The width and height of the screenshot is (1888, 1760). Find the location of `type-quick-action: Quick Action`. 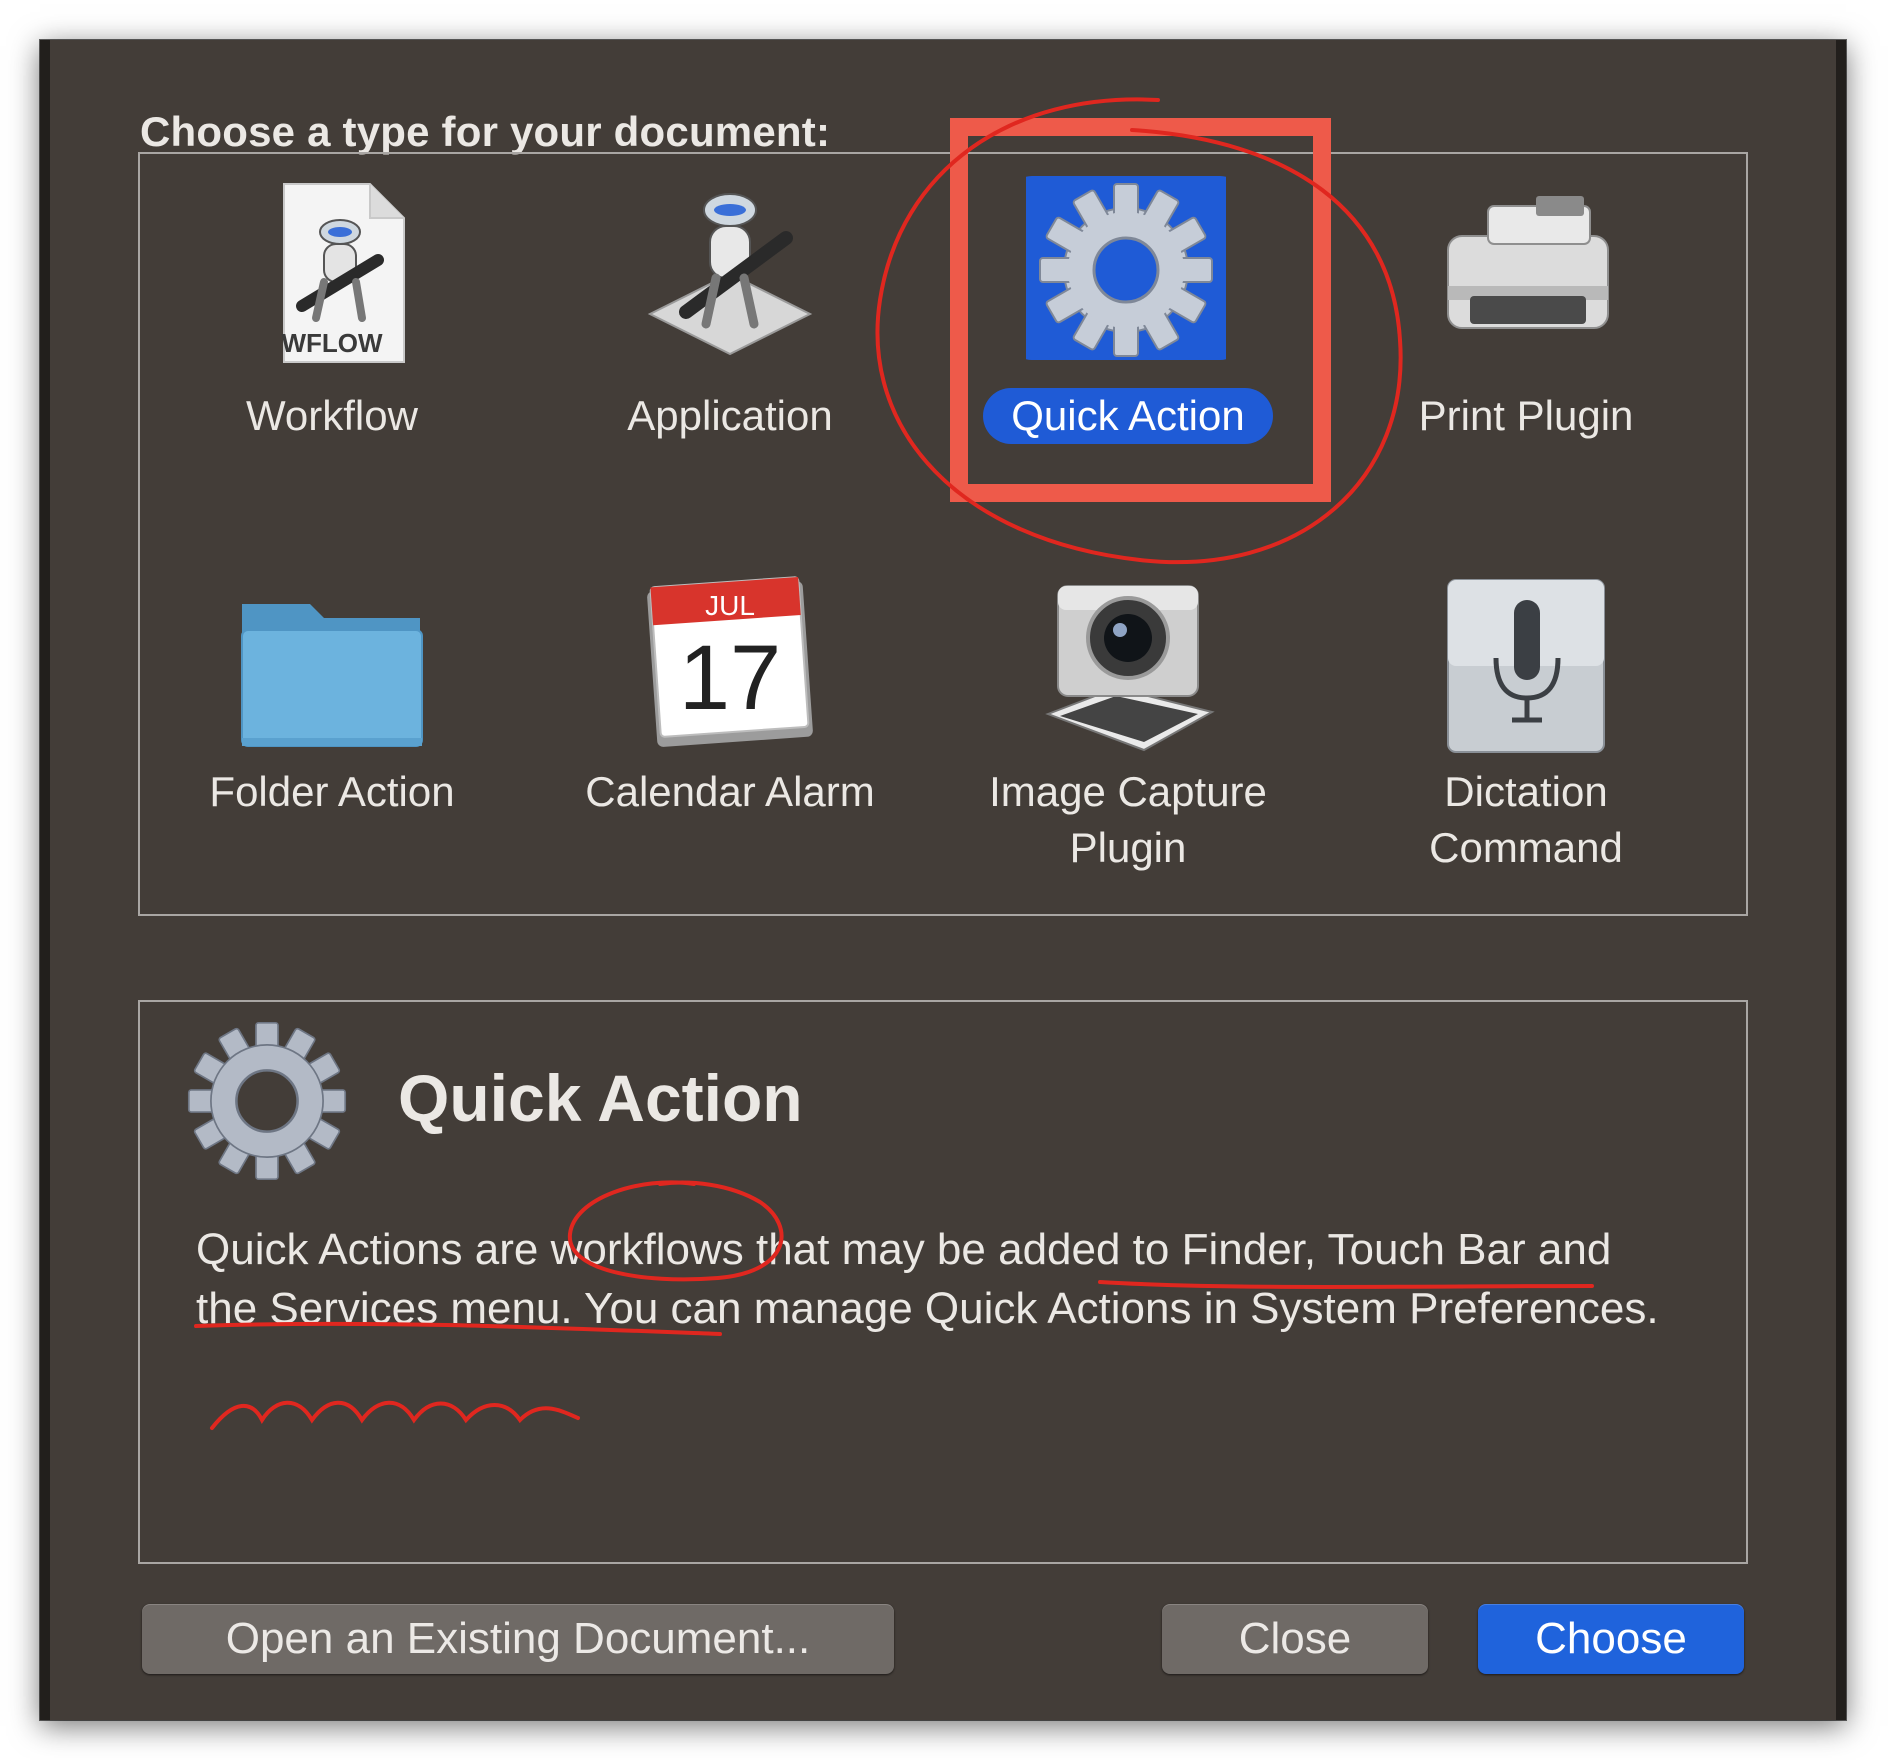

type-quick-action: Quick Action is located at coordinates (1128, 327).